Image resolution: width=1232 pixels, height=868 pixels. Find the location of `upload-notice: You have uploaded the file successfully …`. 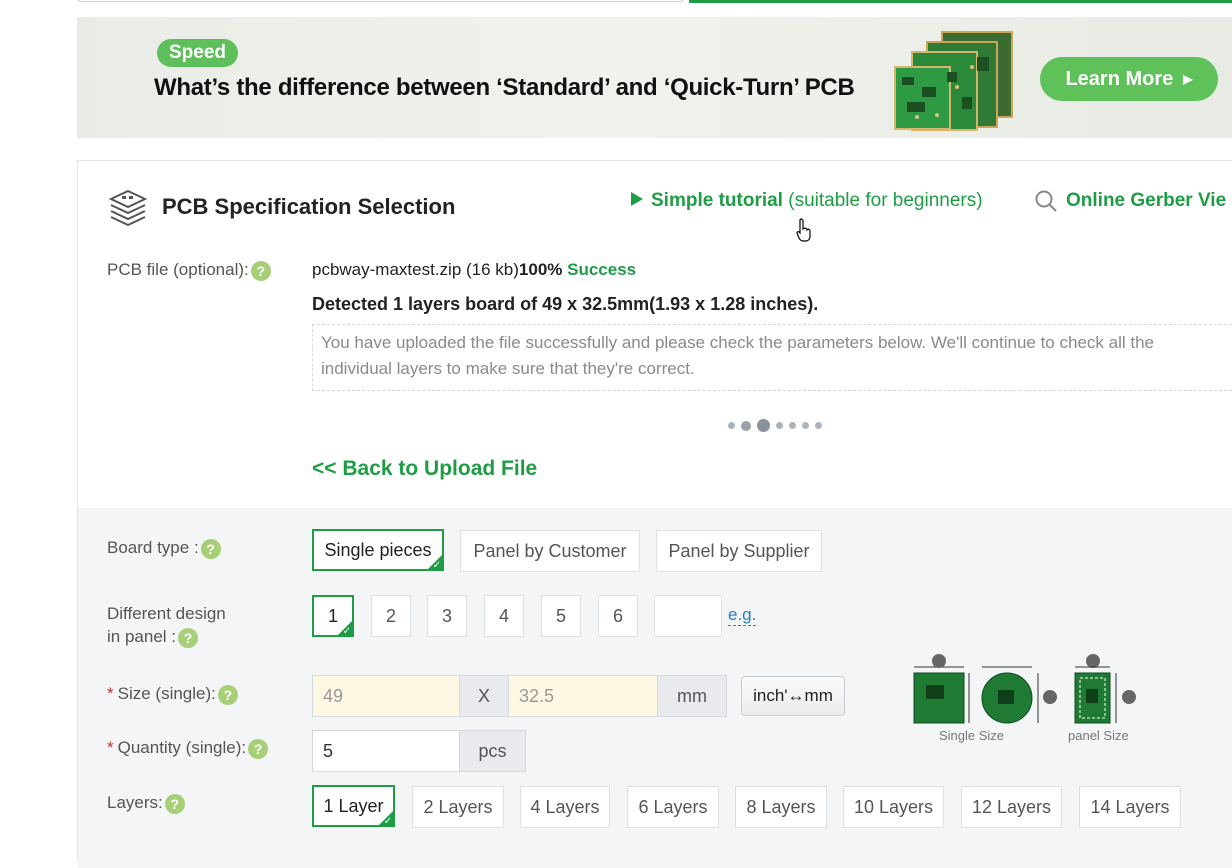

upload-notice: You have uploaded the file successfully … is located at coordinates (772, 357).